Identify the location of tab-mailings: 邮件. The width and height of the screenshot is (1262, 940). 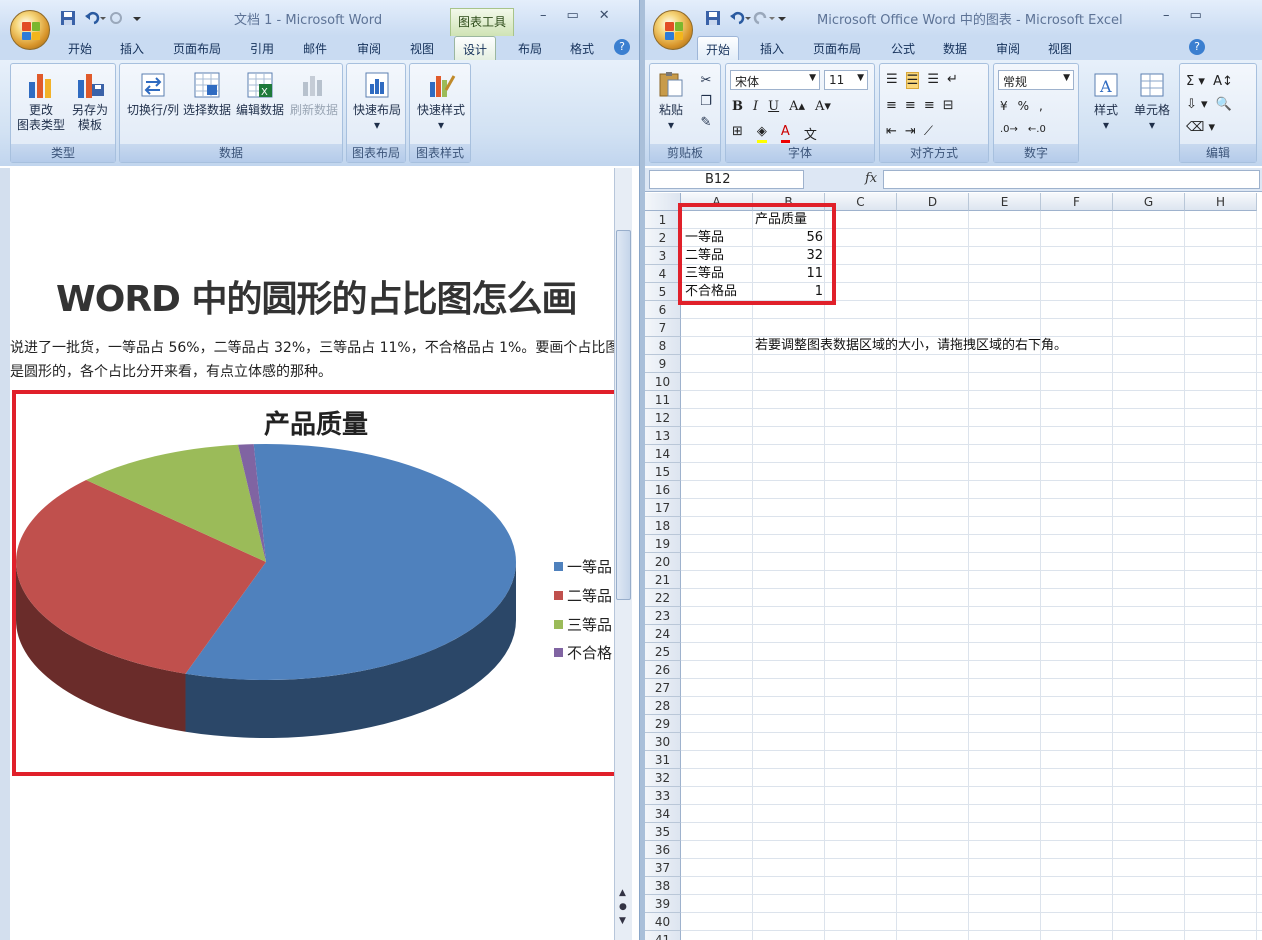
(315, 48).